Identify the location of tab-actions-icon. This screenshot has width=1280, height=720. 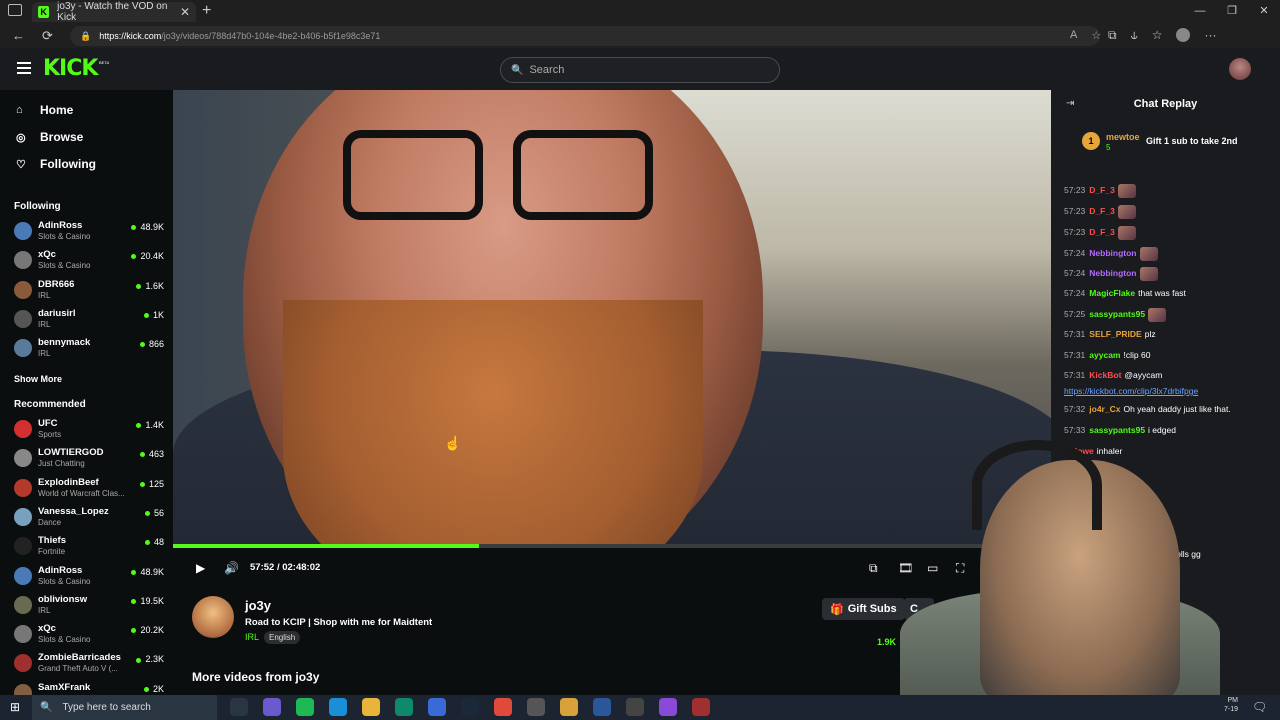
(15, 10).